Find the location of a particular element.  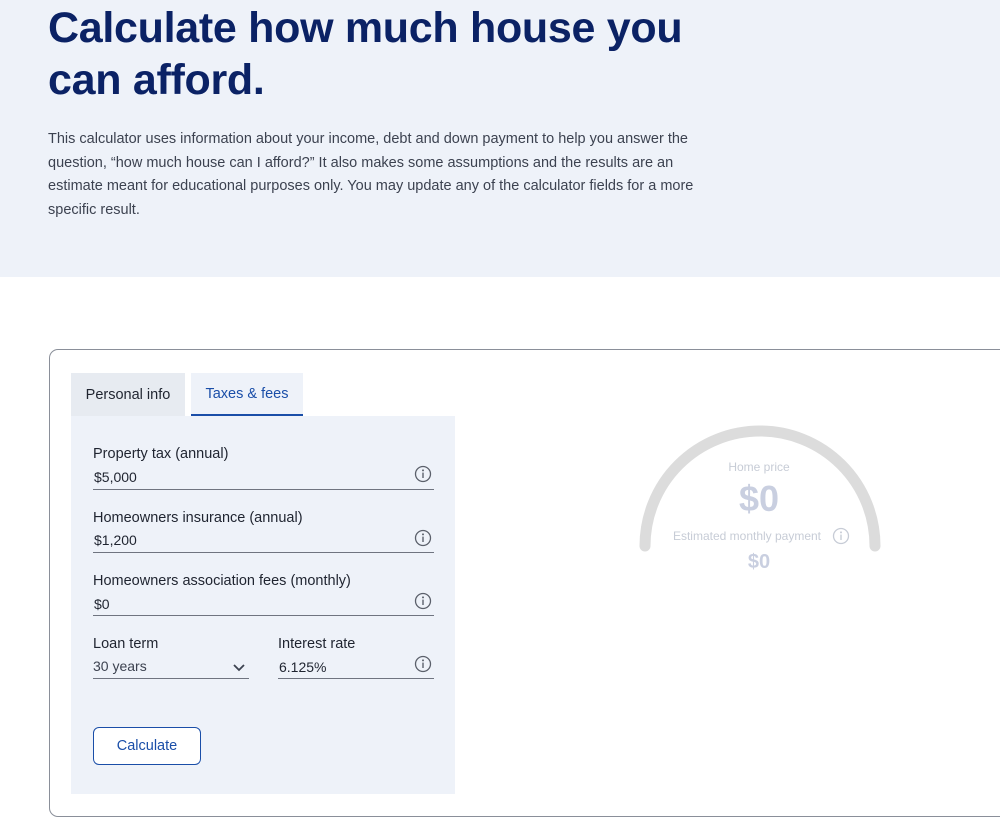

property-tax-input: $5,000 is located at coordinates (115, 477).